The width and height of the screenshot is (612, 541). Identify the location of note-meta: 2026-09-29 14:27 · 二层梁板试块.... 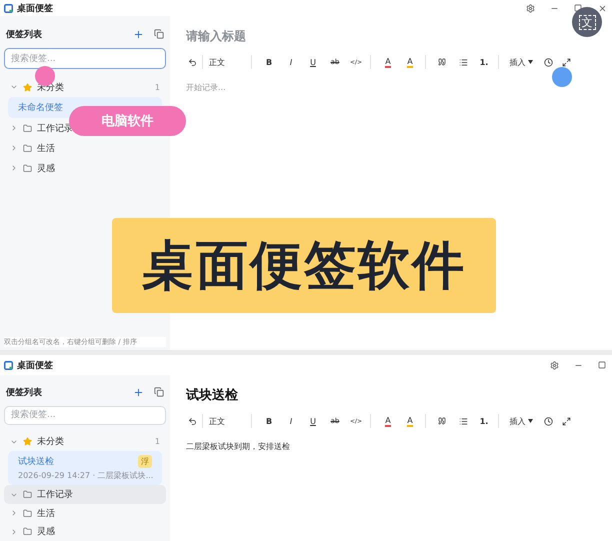
(85, 476).